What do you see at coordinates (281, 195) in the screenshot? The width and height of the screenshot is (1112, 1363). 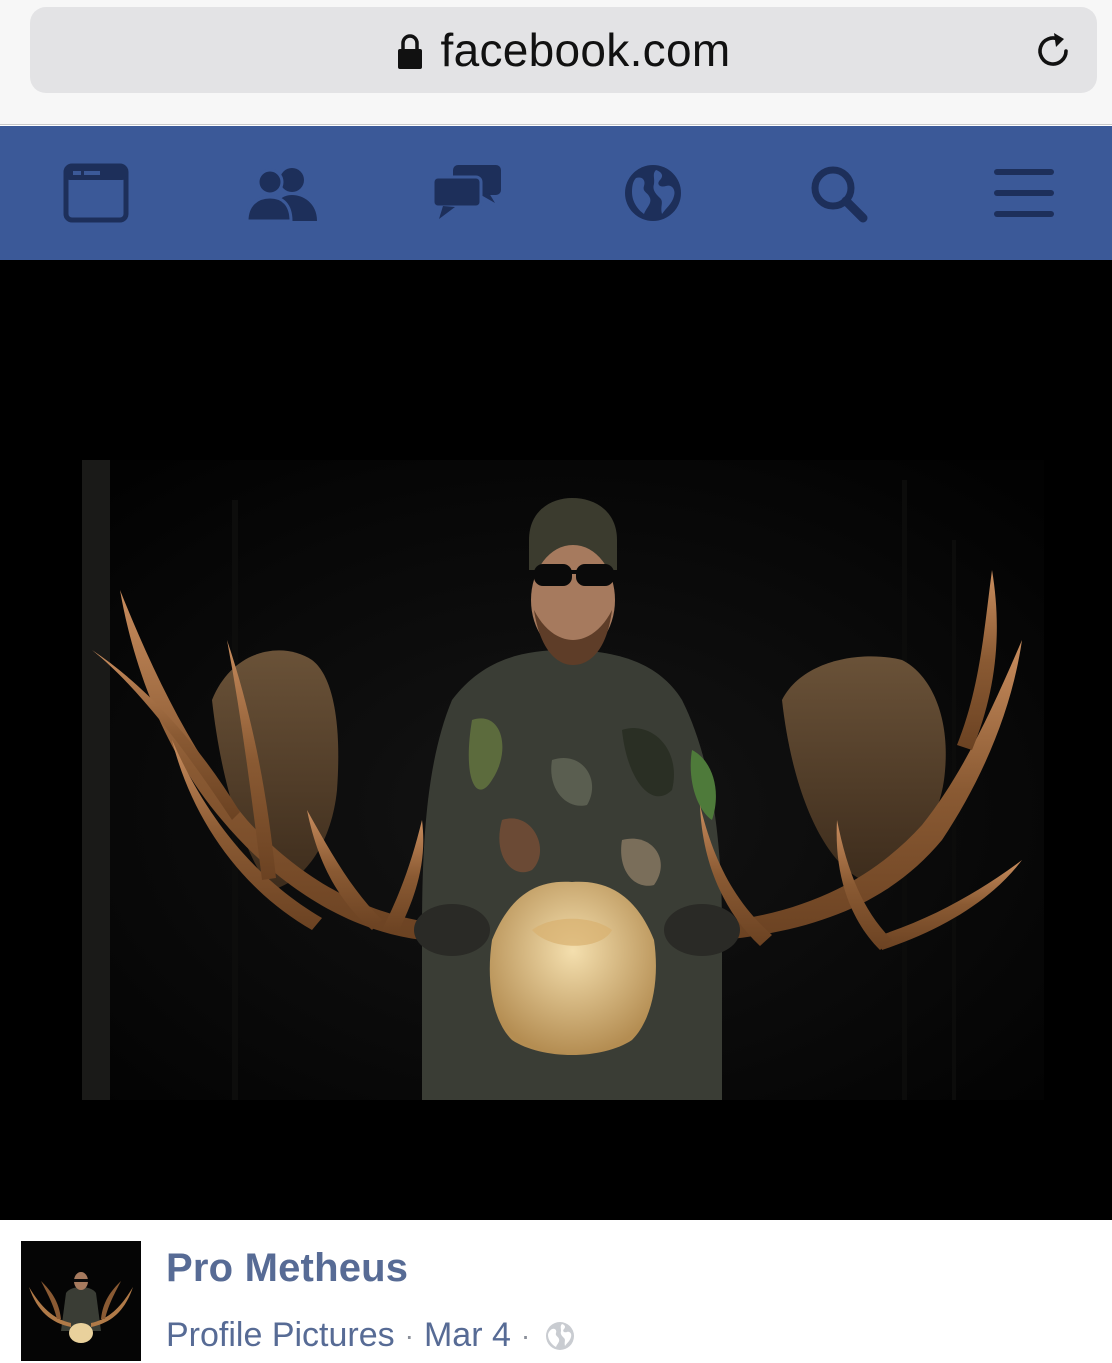 I see `friend-requests-icon` at bounding box center [281, 195].